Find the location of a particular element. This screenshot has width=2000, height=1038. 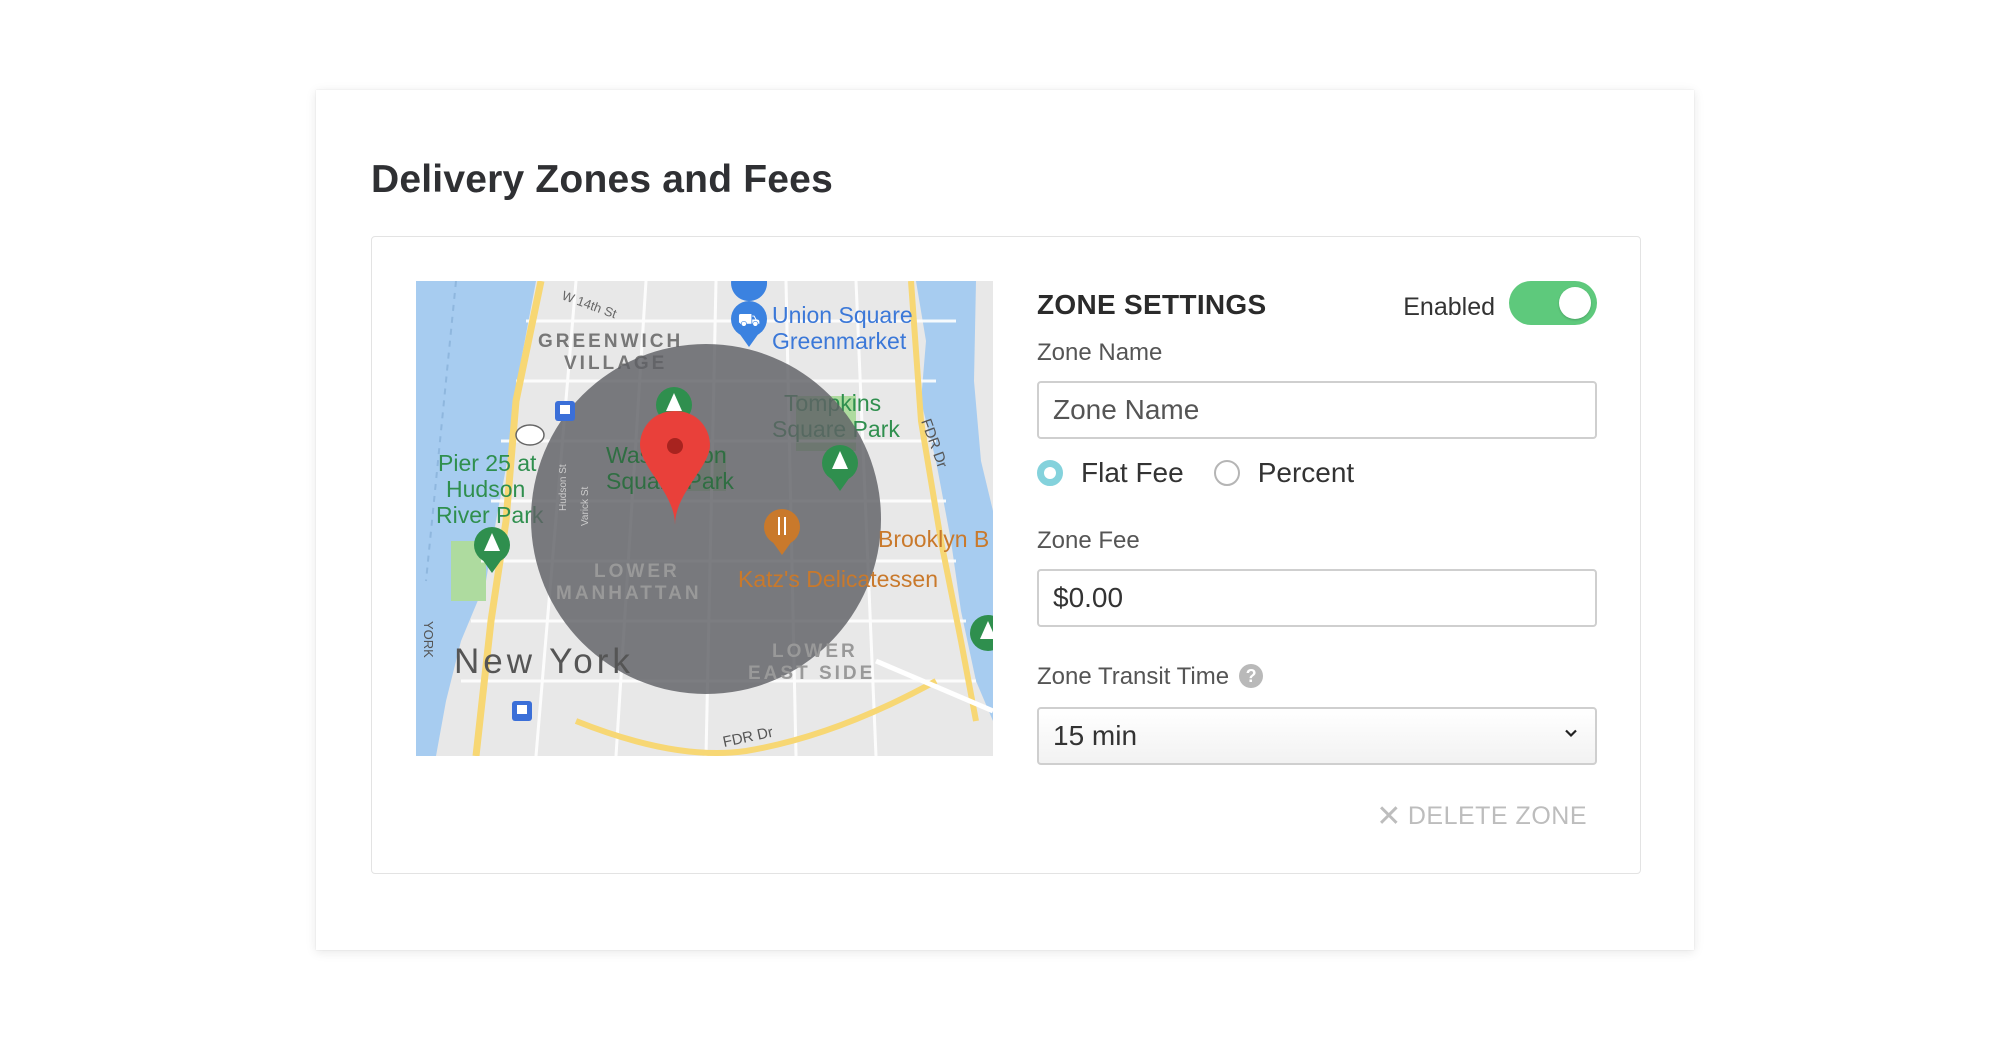

zone-transit-time-label: Zone Transit Time? is located at coordinates (1150, 677).